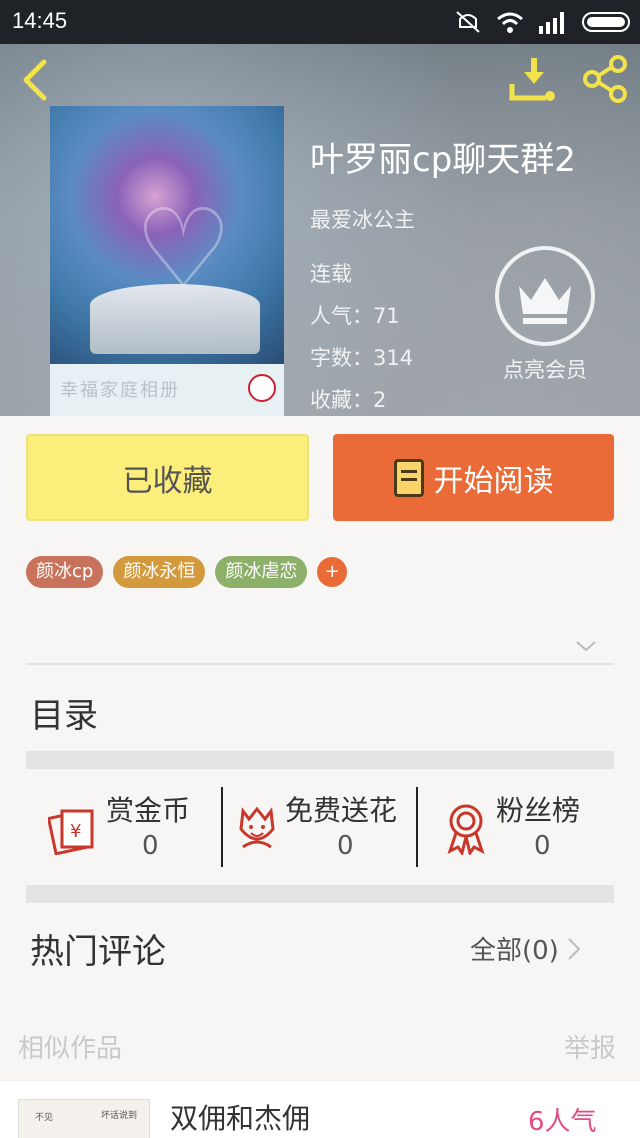 This screenshot has width=640, height=1138. I want to click on medal-icon, so click(466, 829).